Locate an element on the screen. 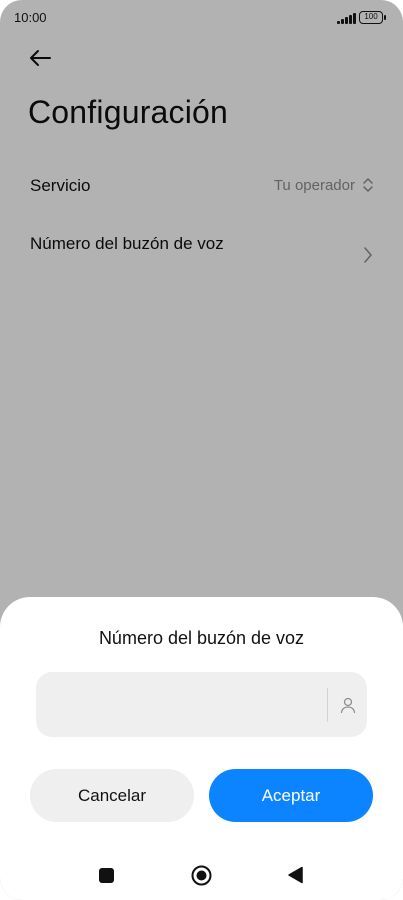 This screenshot has height=900, width=403. status-bar: 10:00 100 is located at coordinates (201, 18).